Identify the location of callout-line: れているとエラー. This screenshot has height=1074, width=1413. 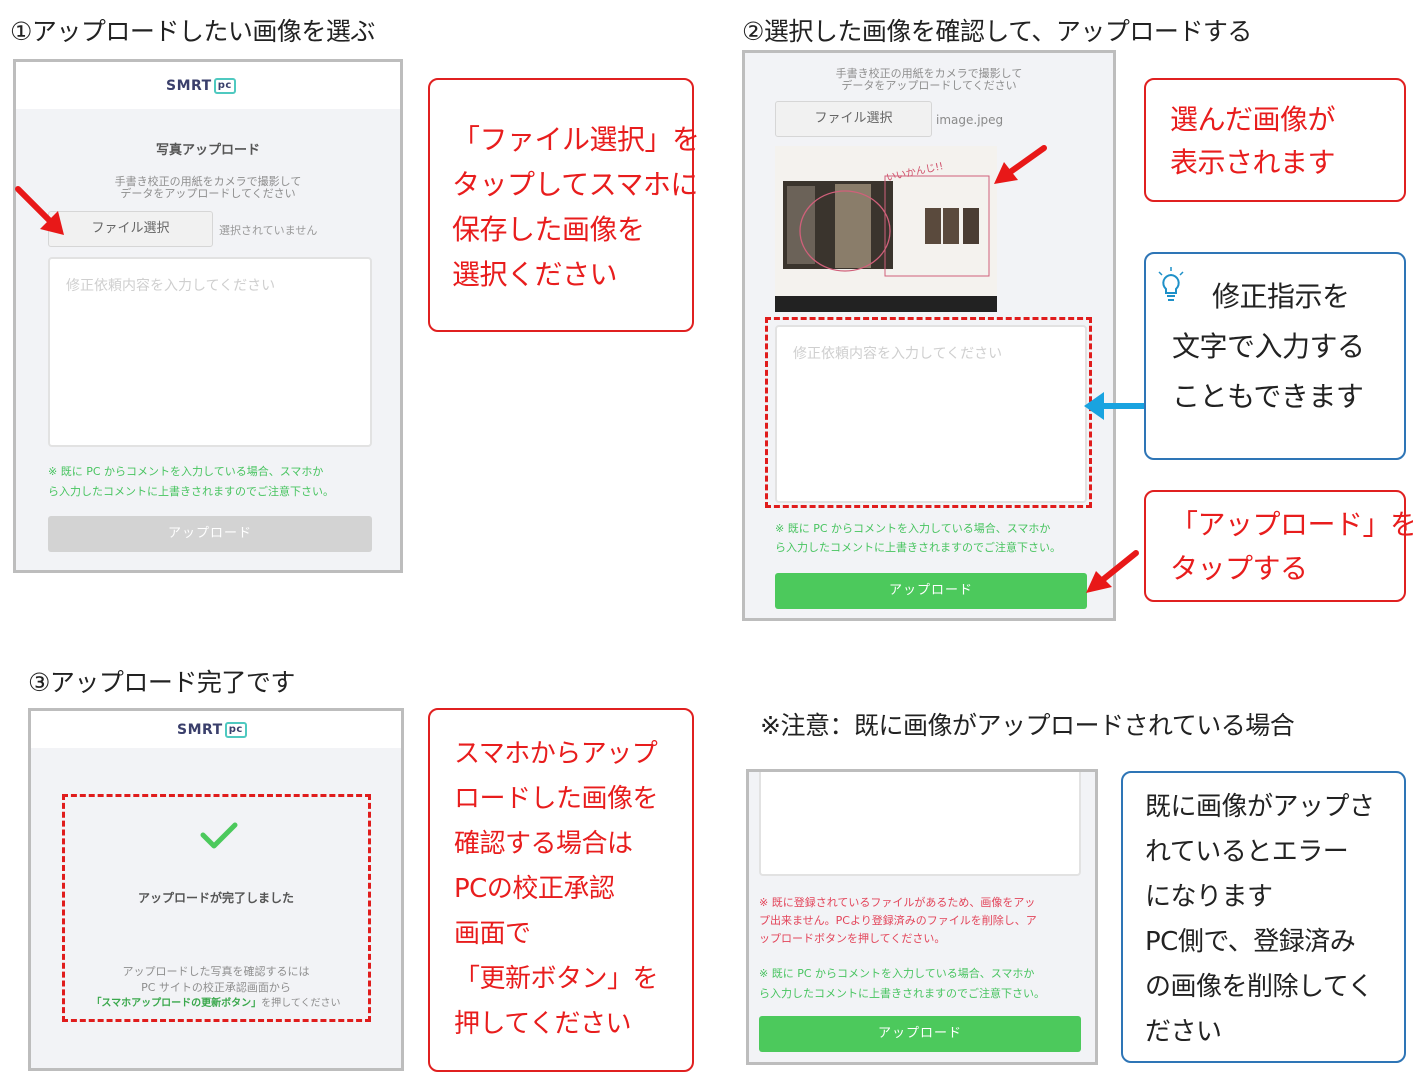
(1247, 852).